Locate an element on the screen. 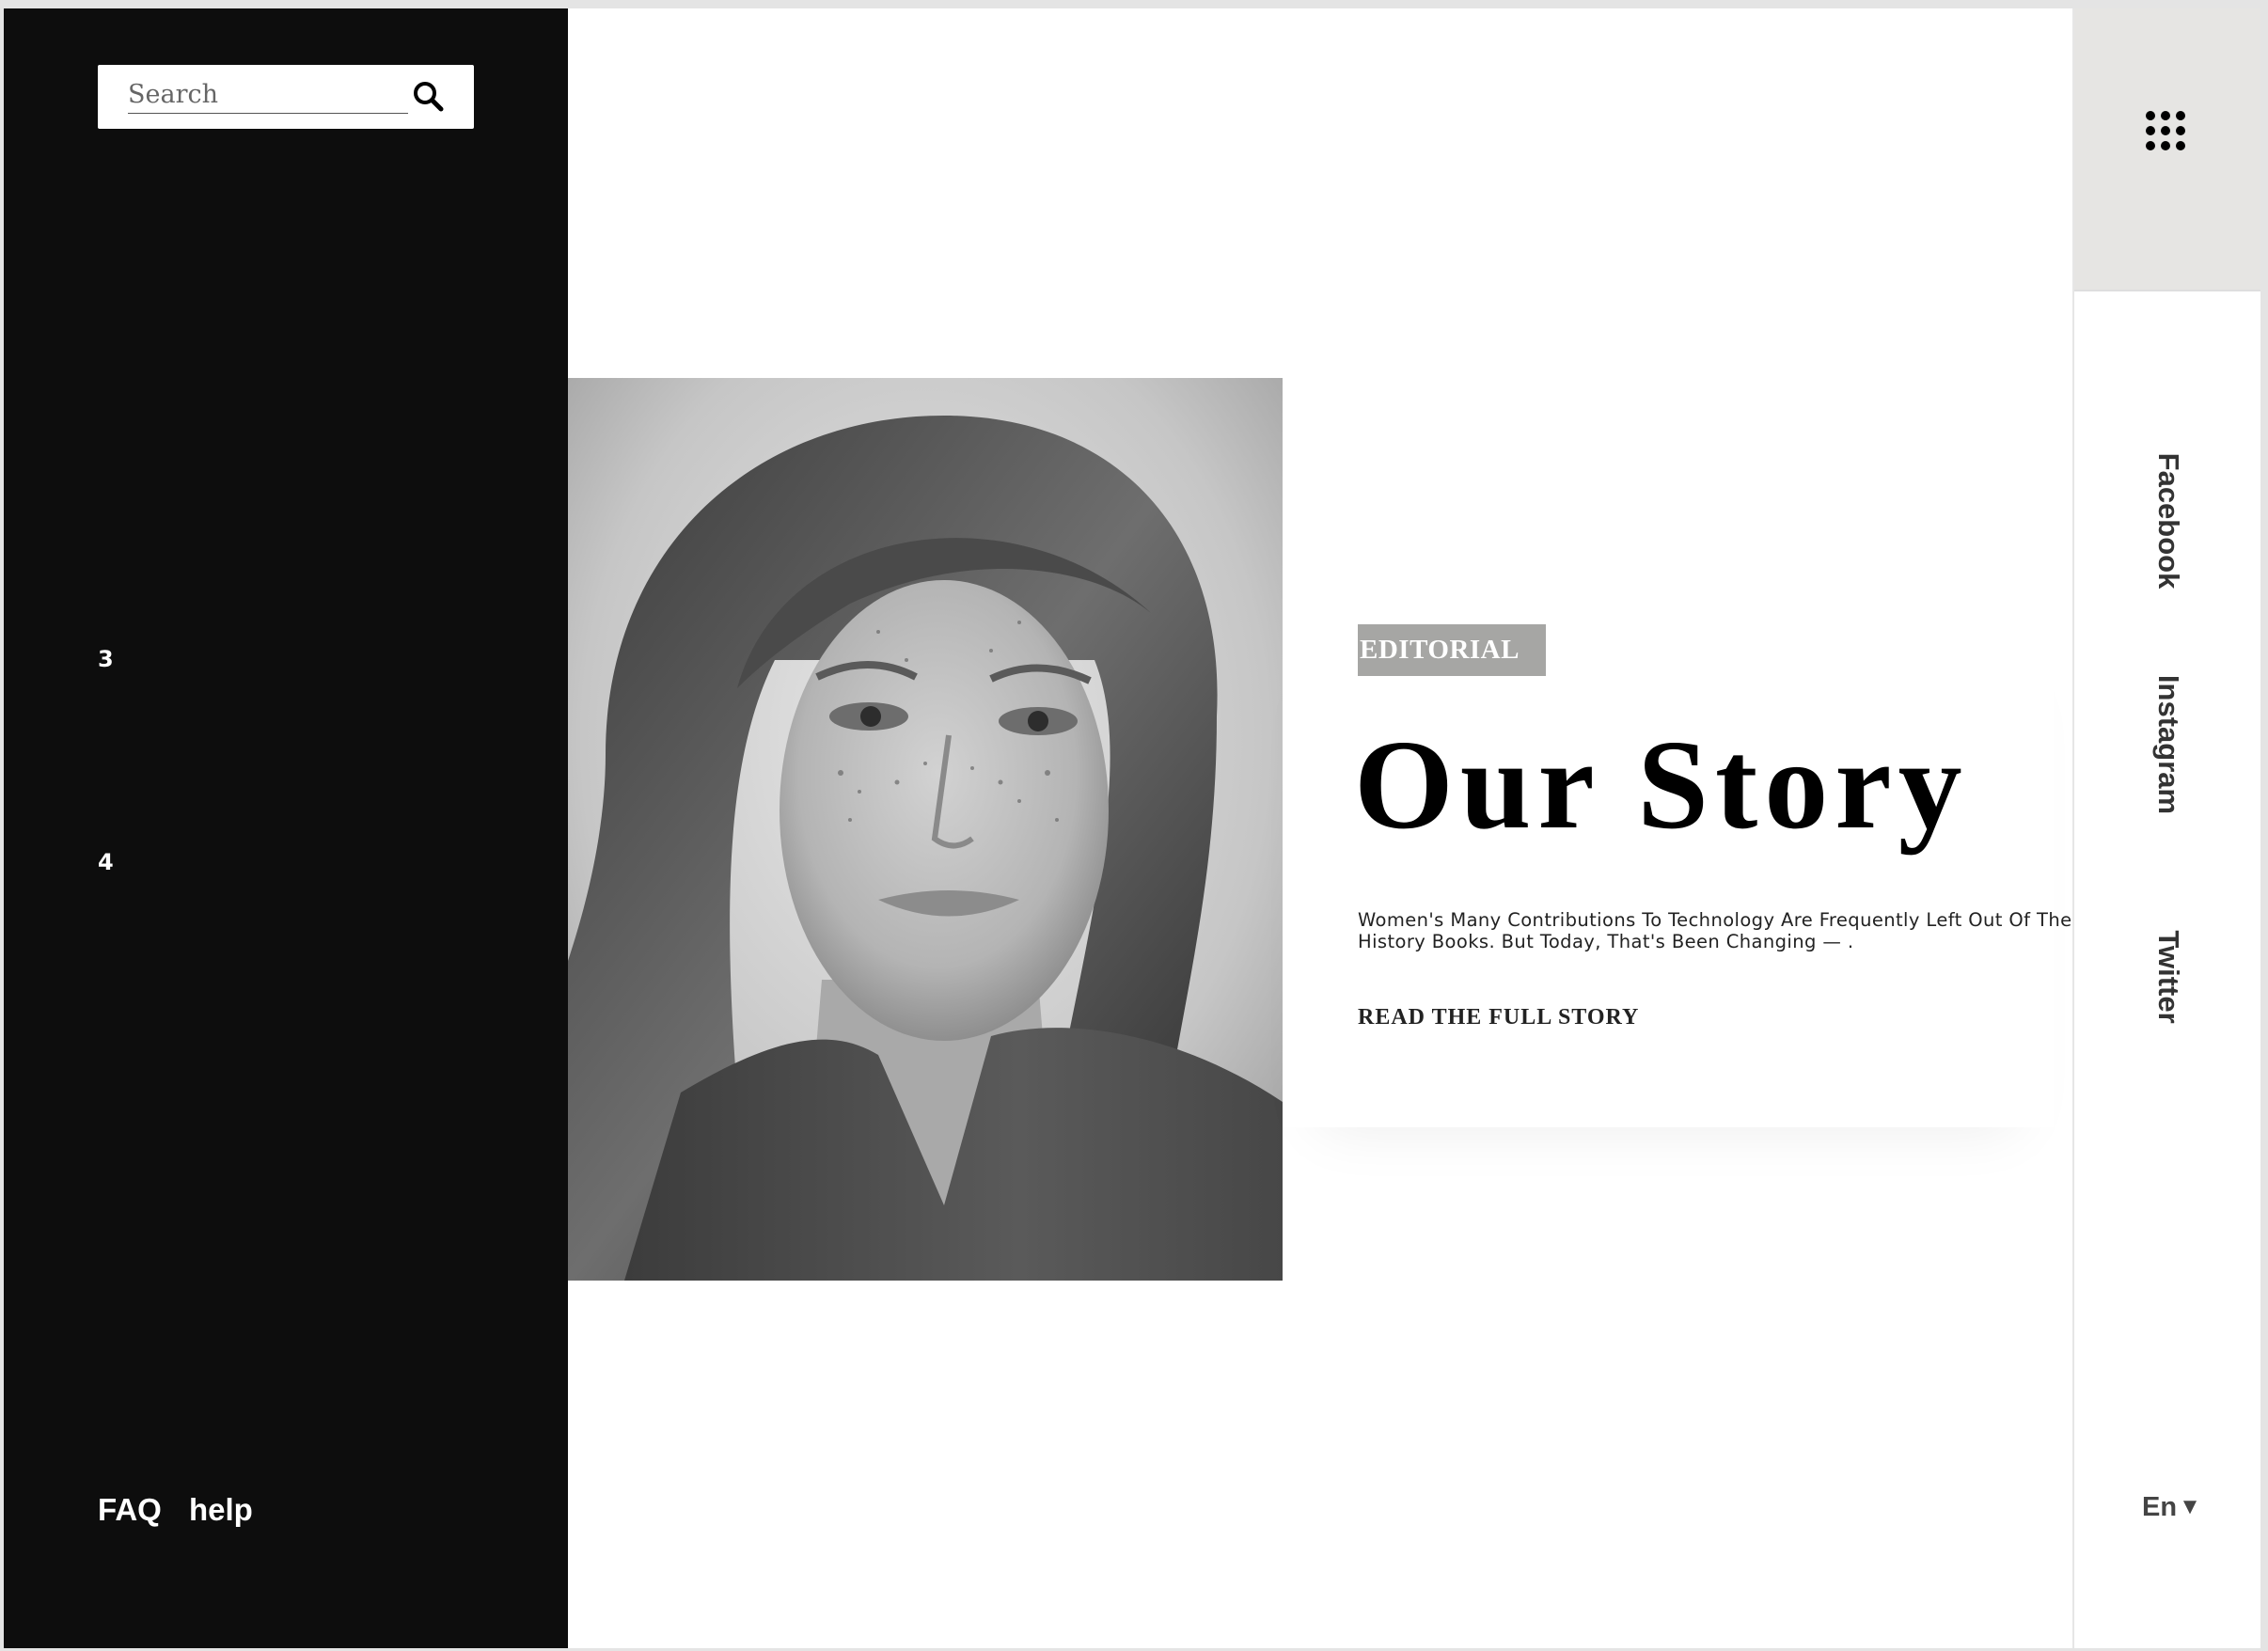 Image resolution: width=2268 pixels, height=1651 pixels. search-icon is located at coordinates (429, 97).